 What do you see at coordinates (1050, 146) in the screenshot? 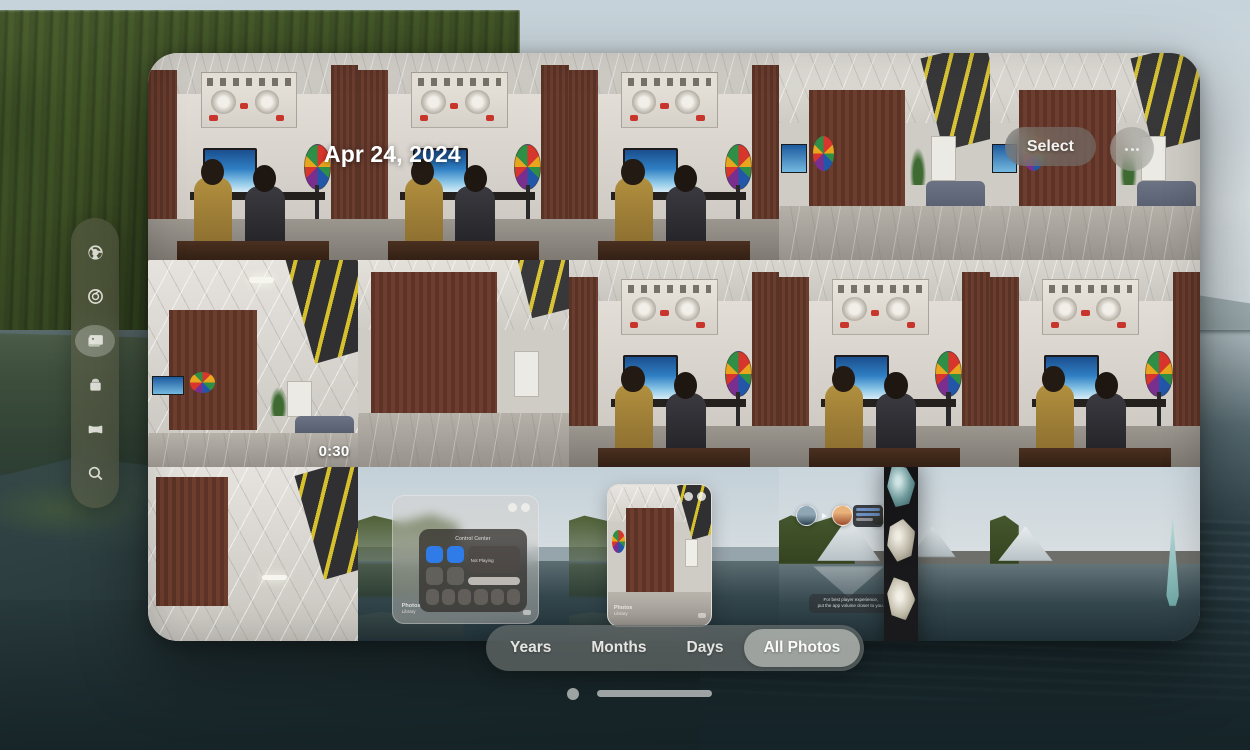
I see `select-button: Select` at bounding box center [1050, 146].